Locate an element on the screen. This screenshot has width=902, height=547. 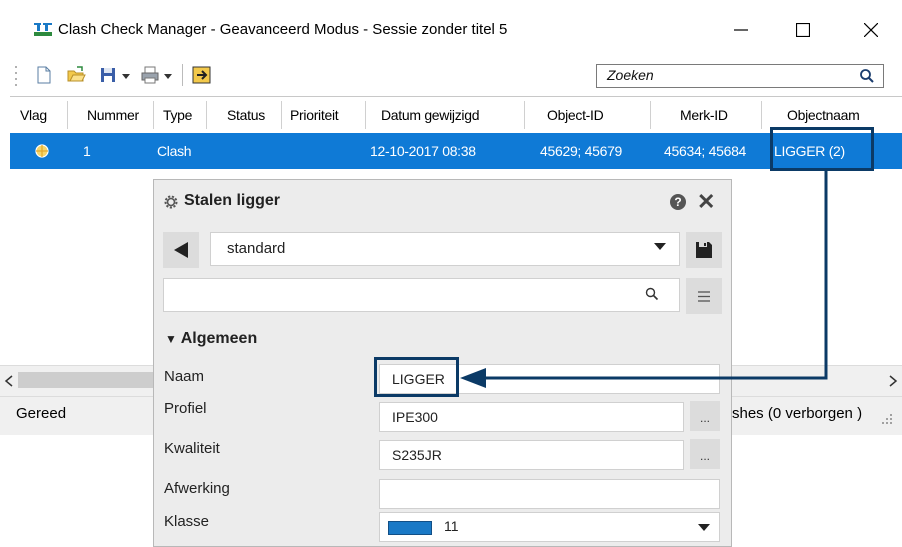
app-icon is located at coordinates (43, 29).